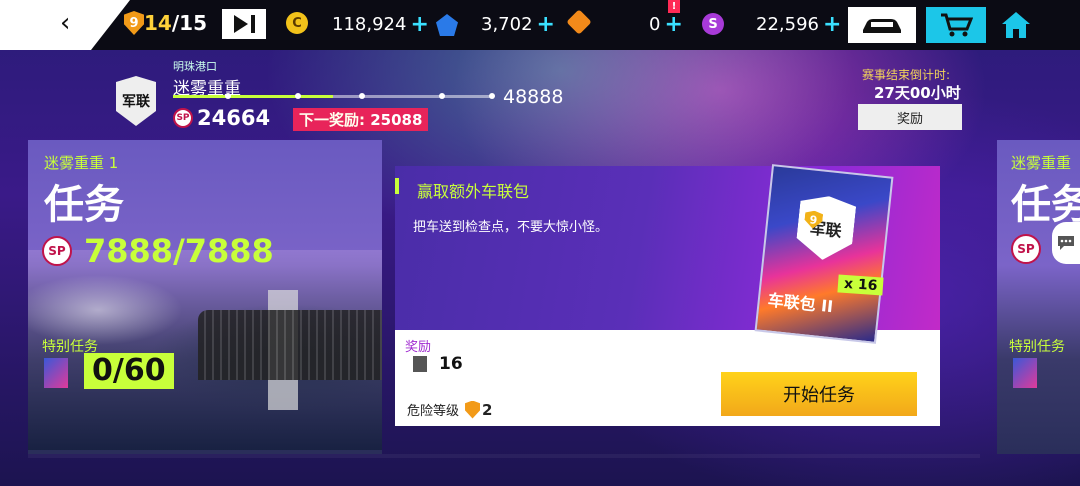  I want to click on s-currency-value: 22,596, so click(787, 24).